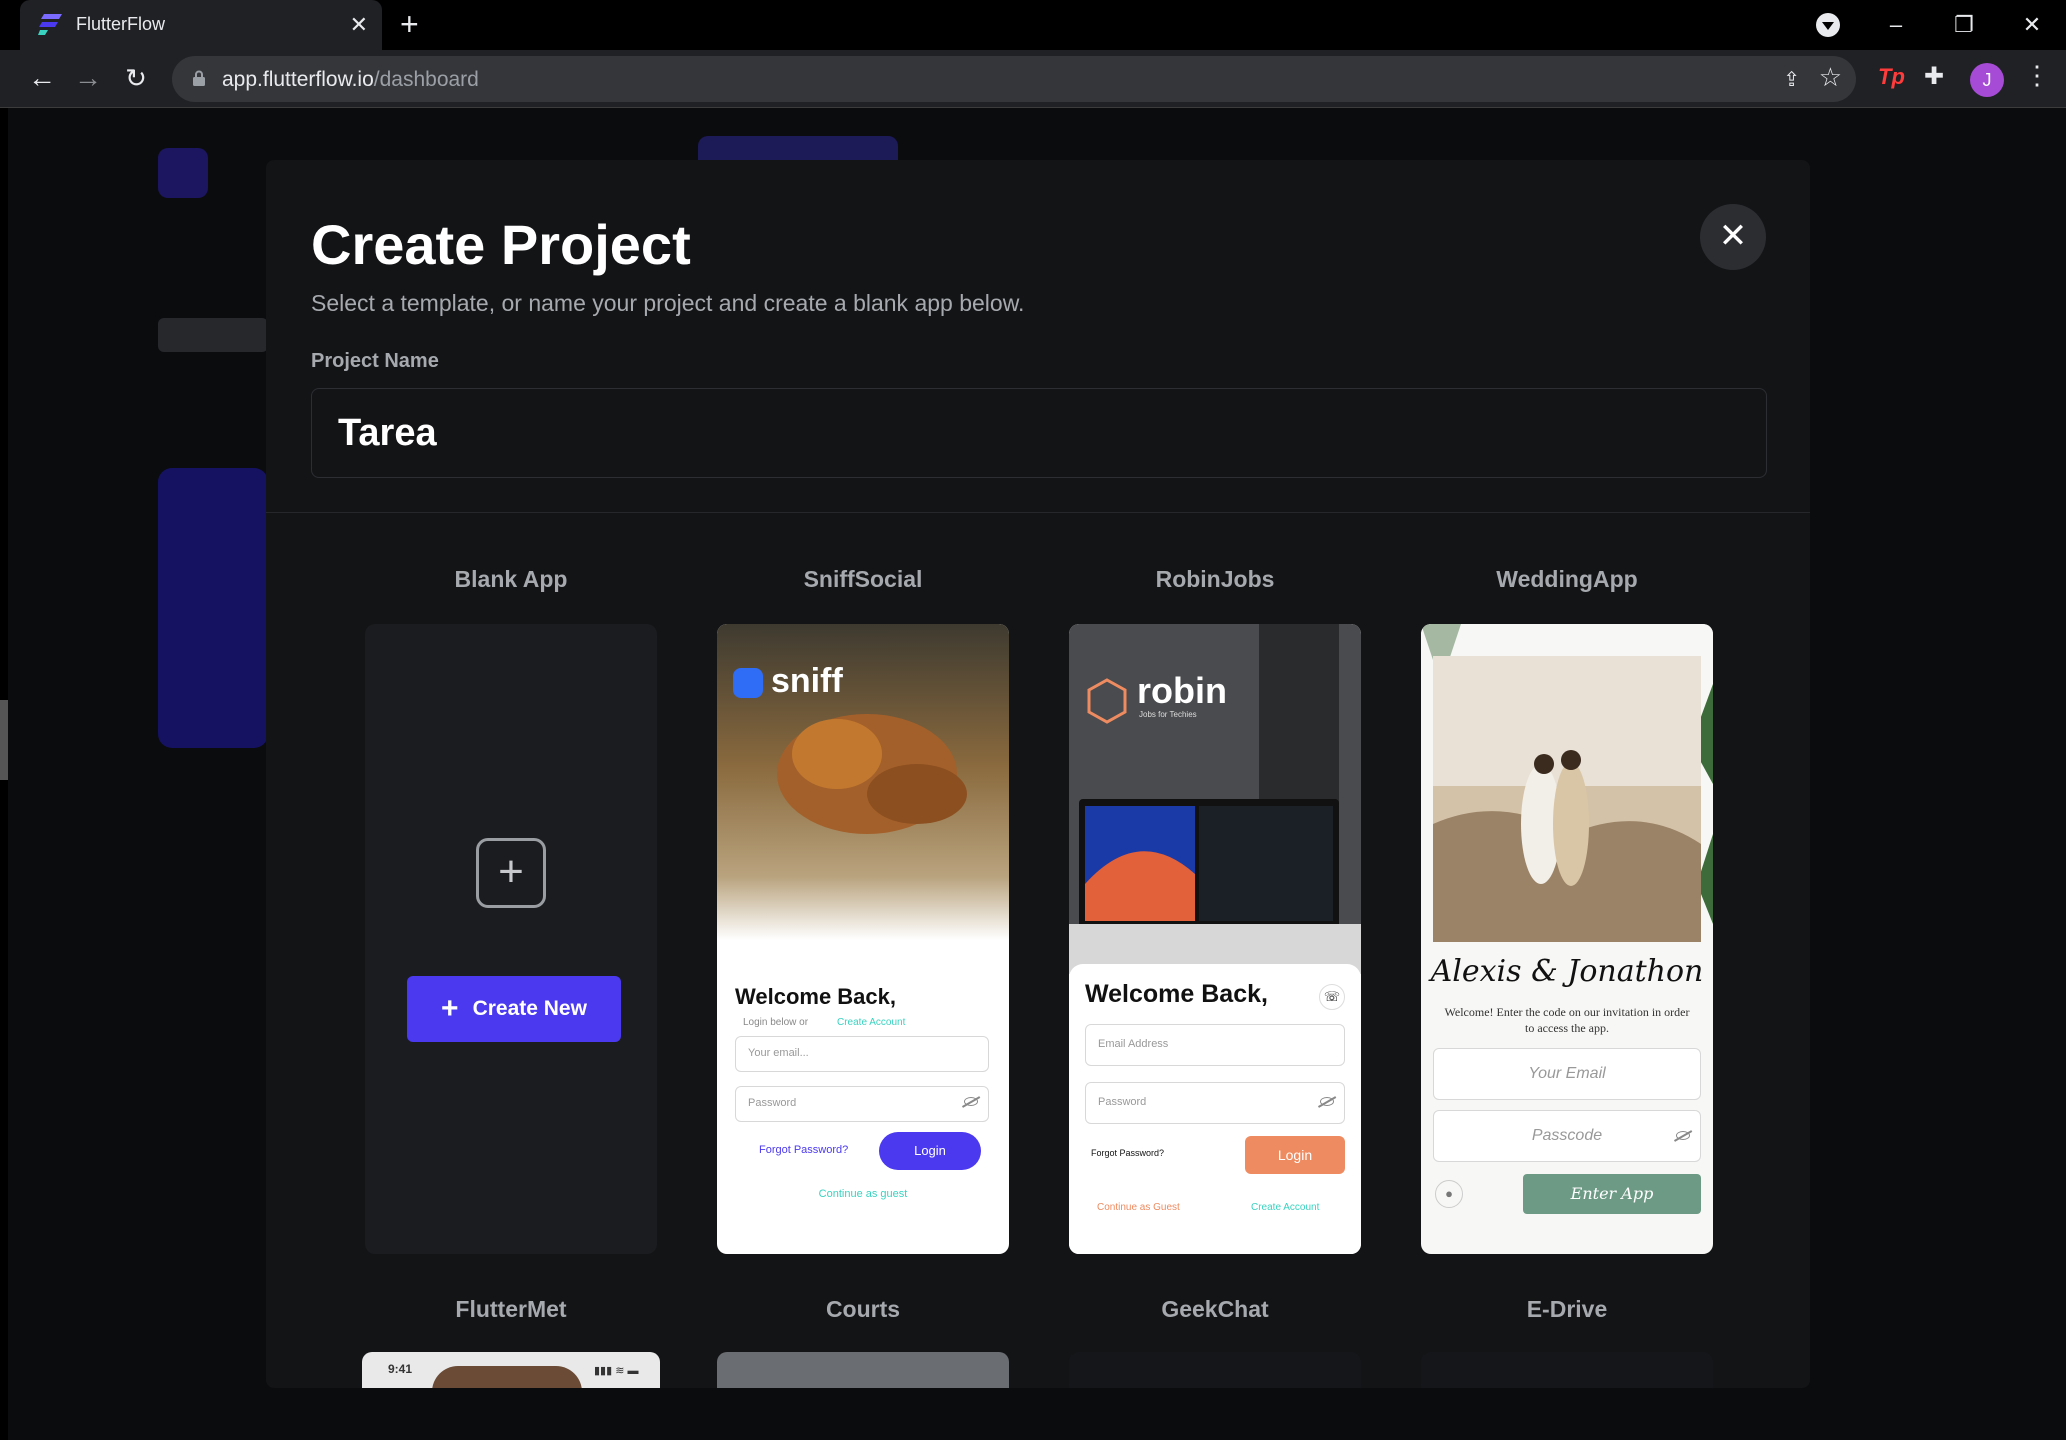  Describe the element at coordinates (213, 335) in the screenshot. I see `backdrop-heading` at that location.